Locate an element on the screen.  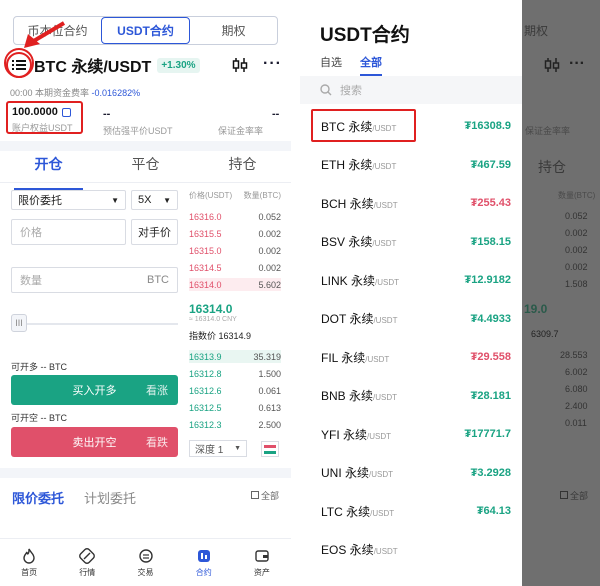
quantity-input: 数量 BTC is located at coordinates (94, 280).